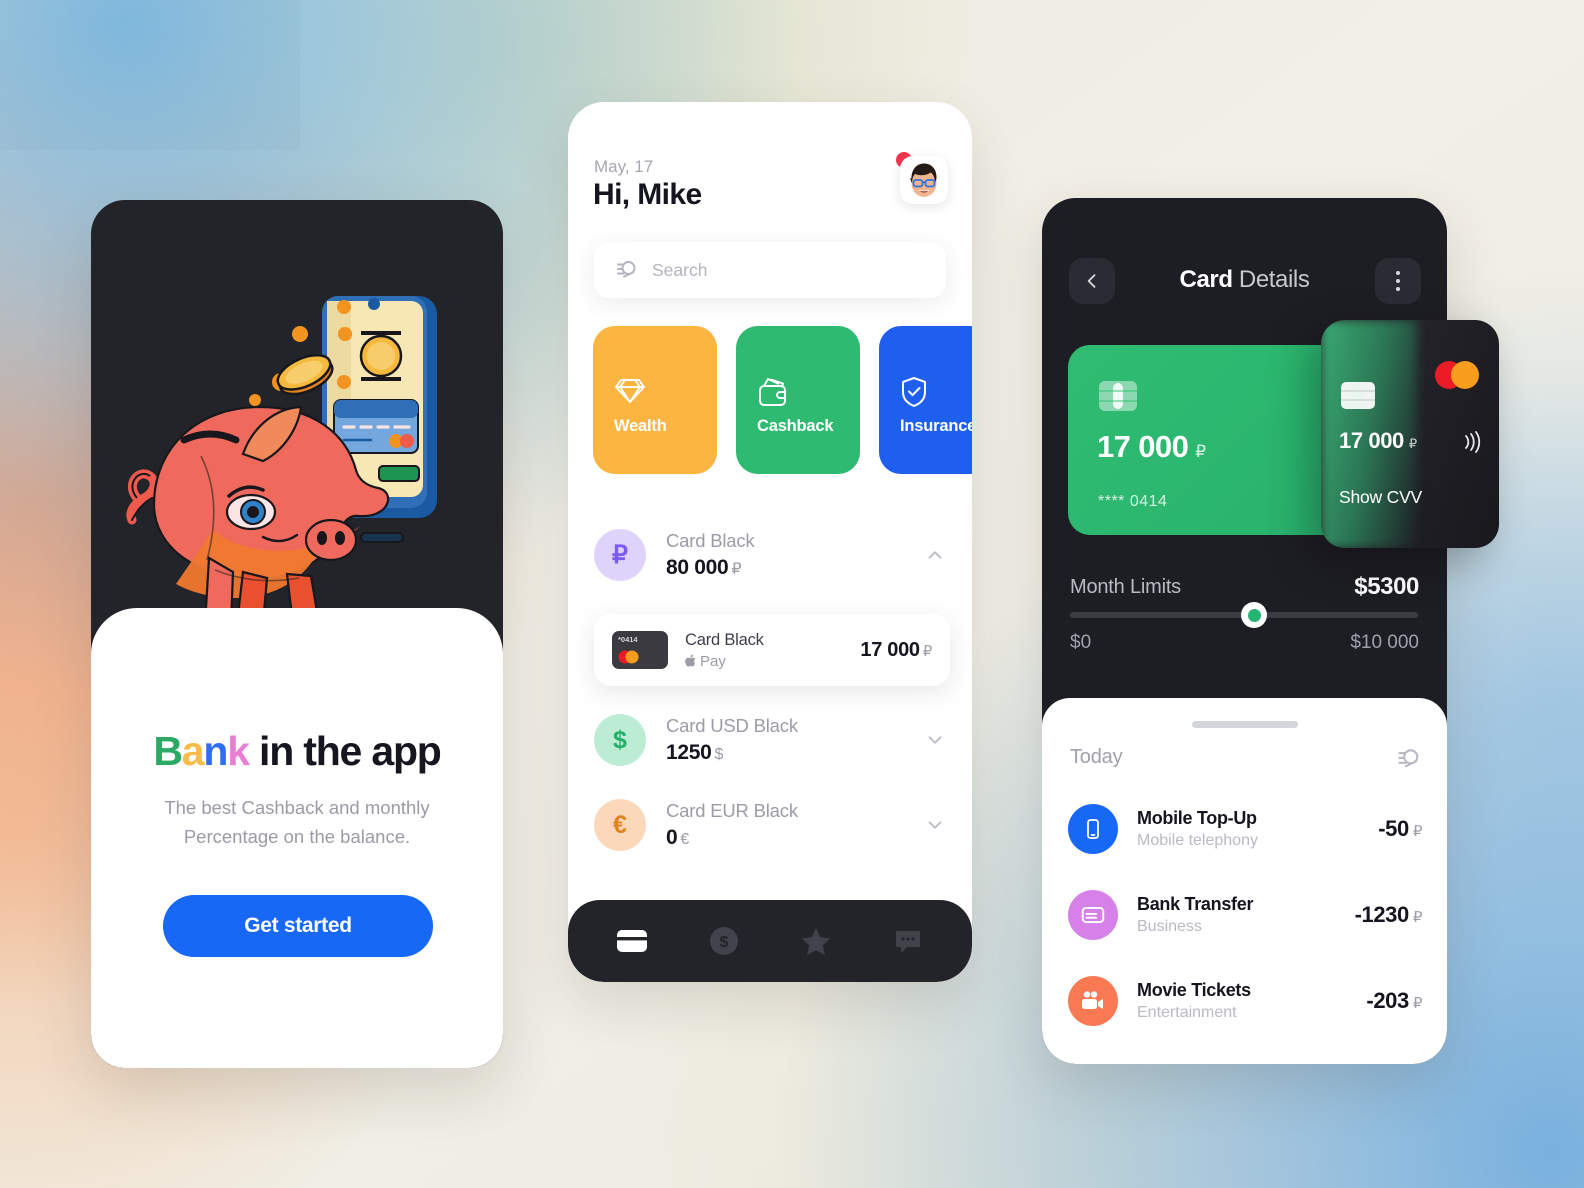 The image size is (1584, 1188). I want to click on table-row: Bank Transfer Business -1230 ₽, so click(1245, 915).